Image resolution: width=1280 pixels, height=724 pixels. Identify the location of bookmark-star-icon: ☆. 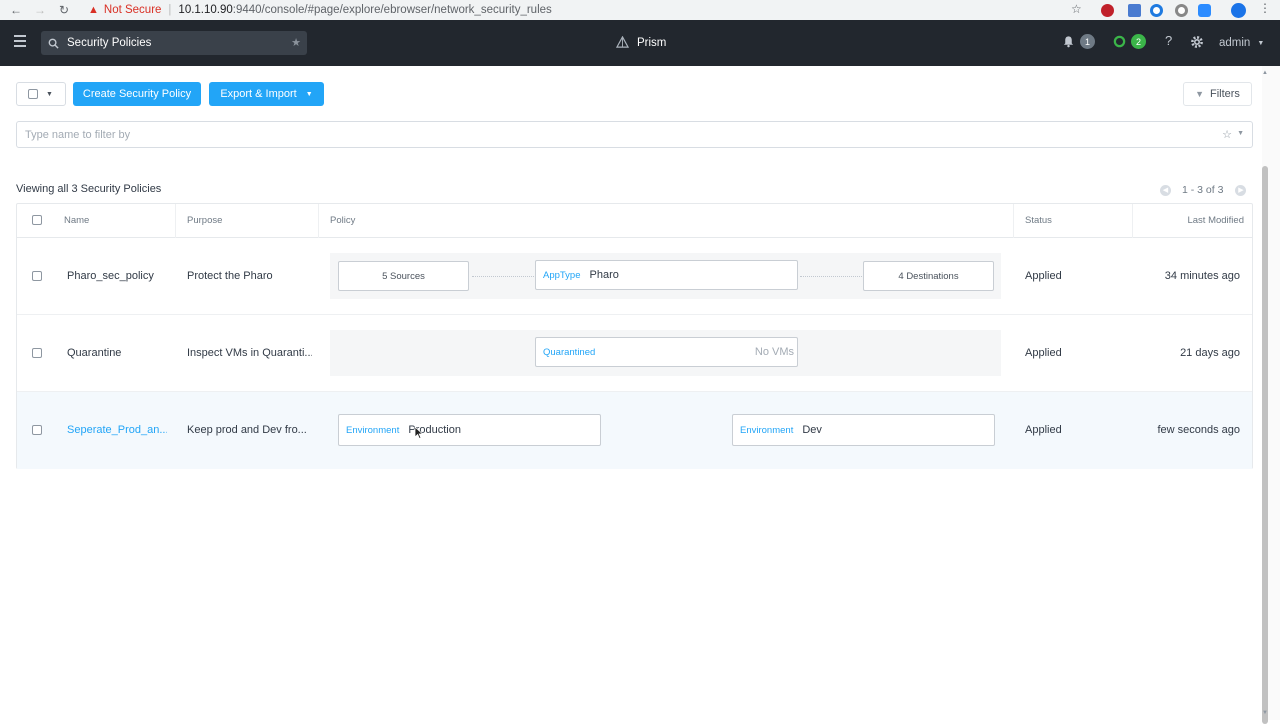
(1076, 9).